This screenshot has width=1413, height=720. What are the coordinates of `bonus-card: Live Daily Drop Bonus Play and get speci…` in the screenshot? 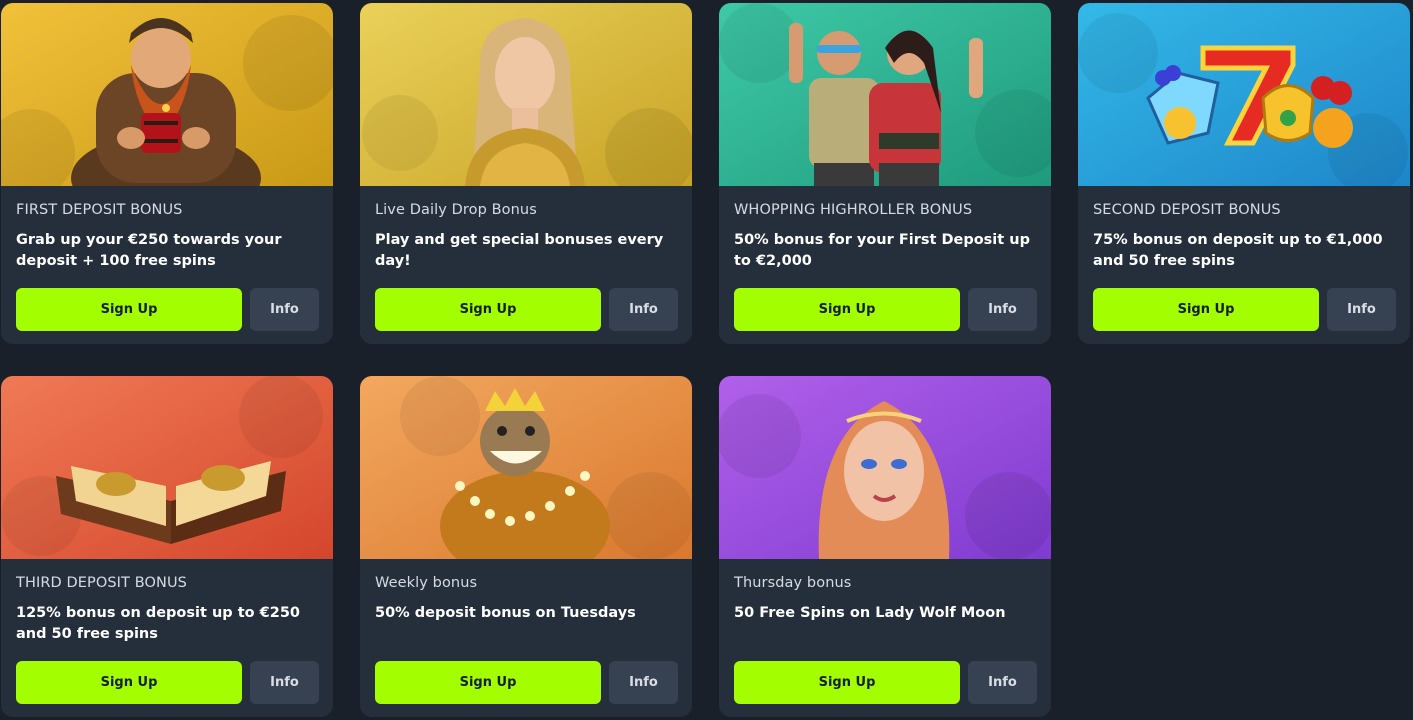 It's located at (526, 173).